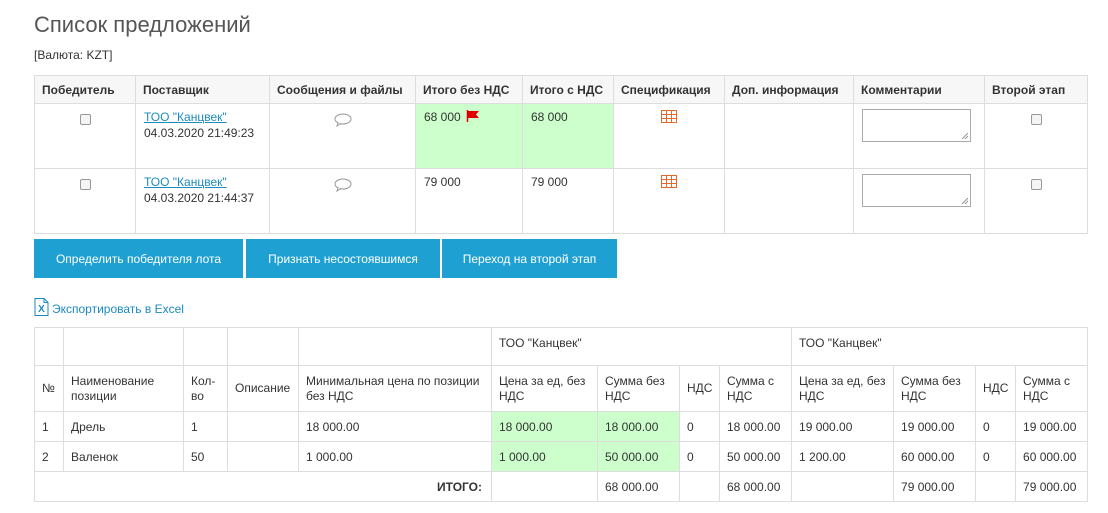 The image size is (1108, 513). I want to click on col-desc: Описание, so click(263, 388).